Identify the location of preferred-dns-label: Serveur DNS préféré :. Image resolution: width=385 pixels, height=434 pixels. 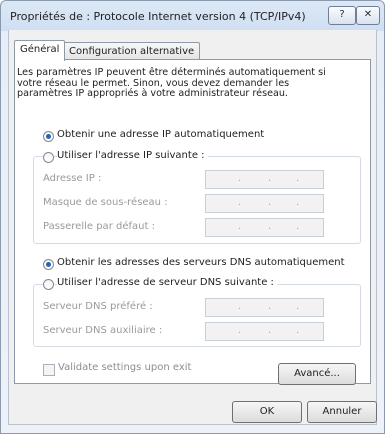
(98, 306).